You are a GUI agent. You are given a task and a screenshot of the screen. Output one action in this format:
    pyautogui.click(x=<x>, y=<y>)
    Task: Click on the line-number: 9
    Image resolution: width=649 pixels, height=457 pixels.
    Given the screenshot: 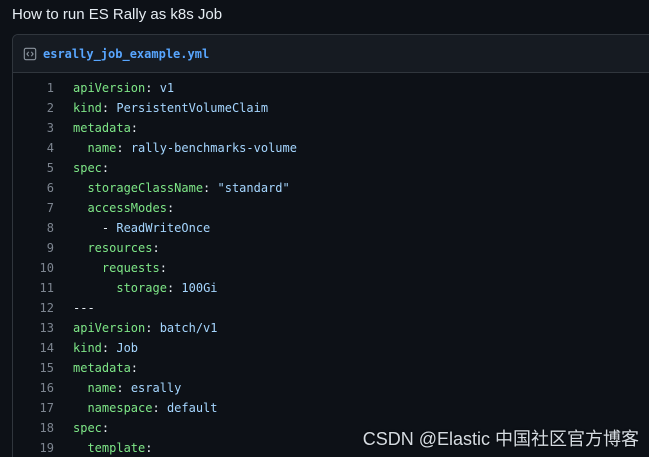 What is the action you would take?
    pyautogui.click(x=33, y=248)
    